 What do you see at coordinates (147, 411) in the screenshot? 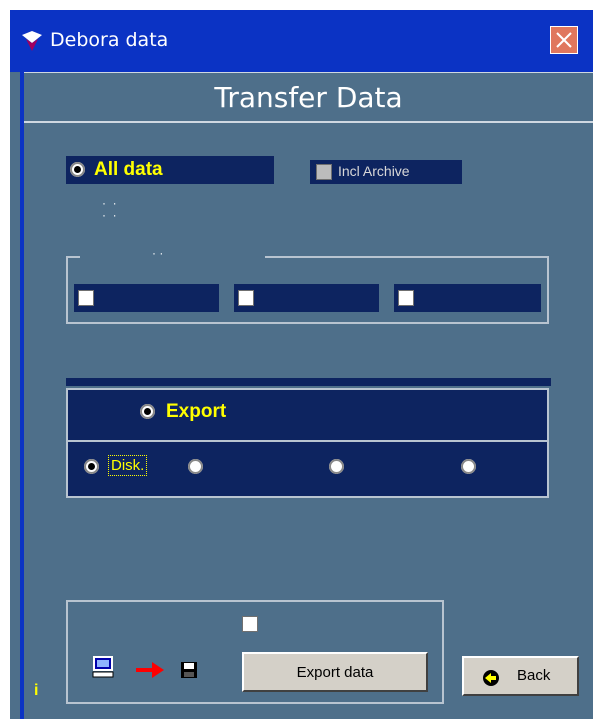
I see `export-radio` at bounding box center [147, 411].